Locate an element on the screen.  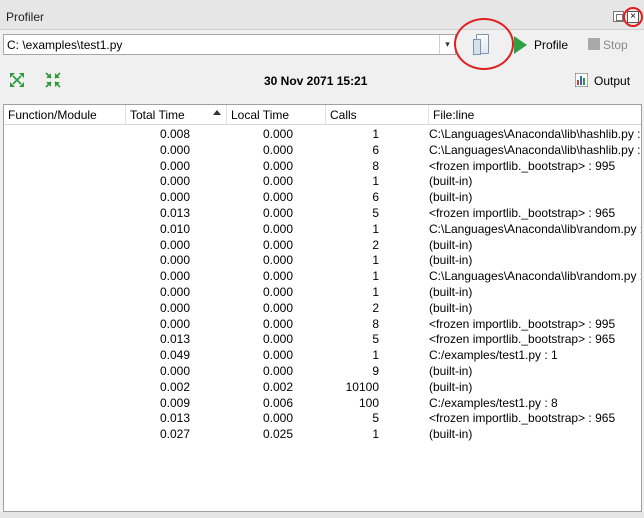
sort-ascending-icon is located at coordinates (217, 112).